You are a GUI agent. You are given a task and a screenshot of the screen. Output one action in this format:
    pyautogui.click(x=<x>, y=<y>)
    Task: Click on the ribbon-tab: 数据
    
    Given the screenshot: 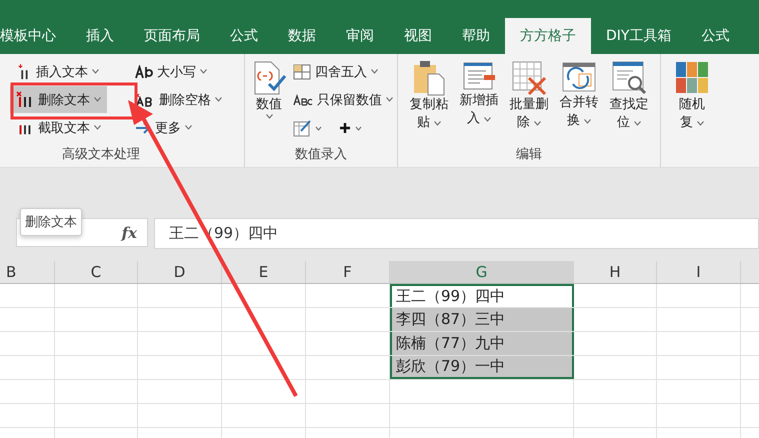 What is the action you would take?
    pyautogui.click(x=302, y=36)
    